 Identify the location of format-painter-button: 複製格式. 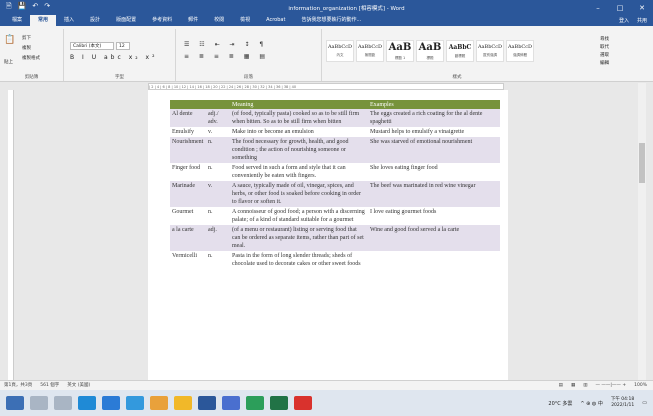
(31, 58).